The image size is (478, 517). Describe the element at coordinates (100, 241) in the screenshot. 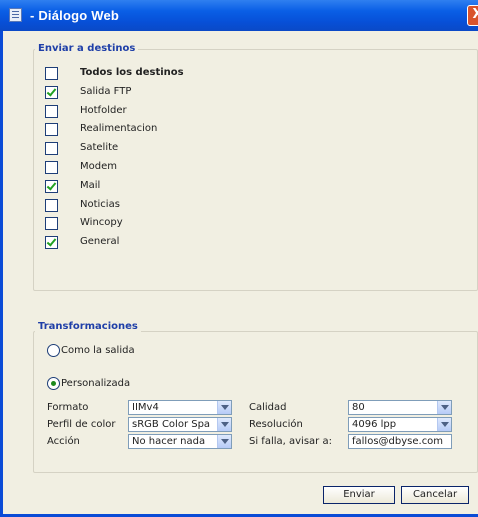

I see `destination-label: General` at that location.